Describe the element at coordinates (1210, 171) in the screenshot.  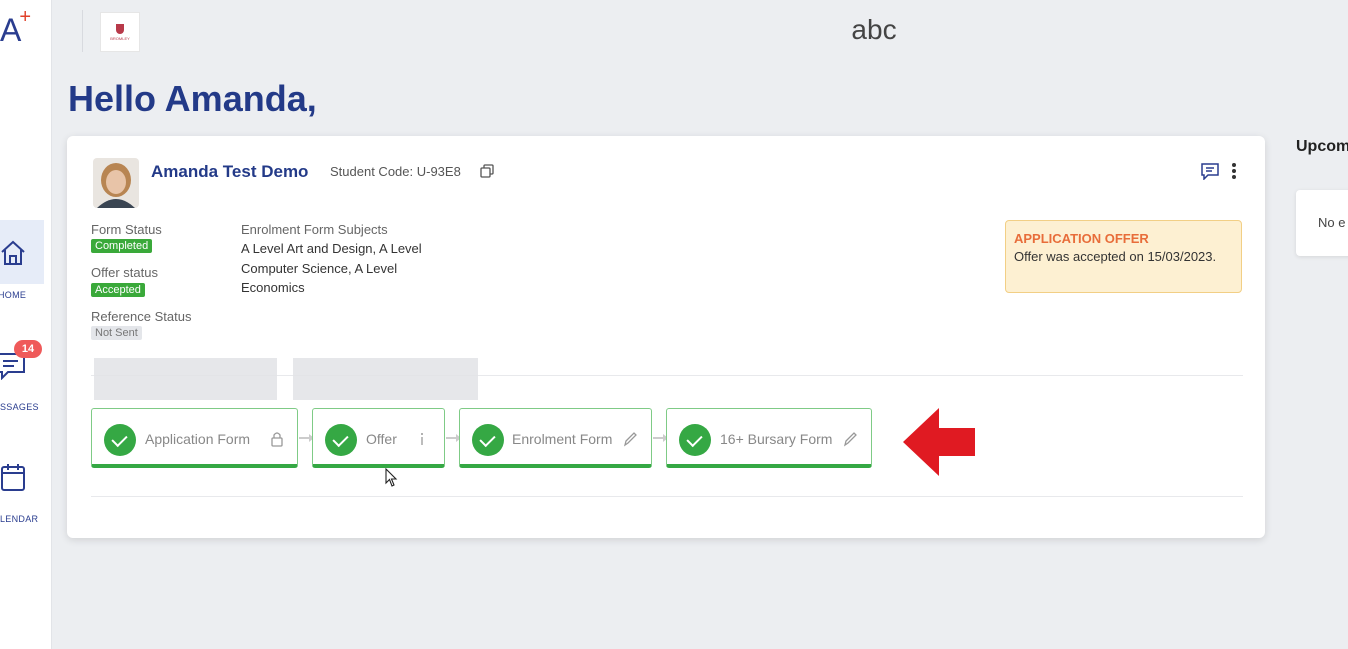
I see `chat-icon` at that location.